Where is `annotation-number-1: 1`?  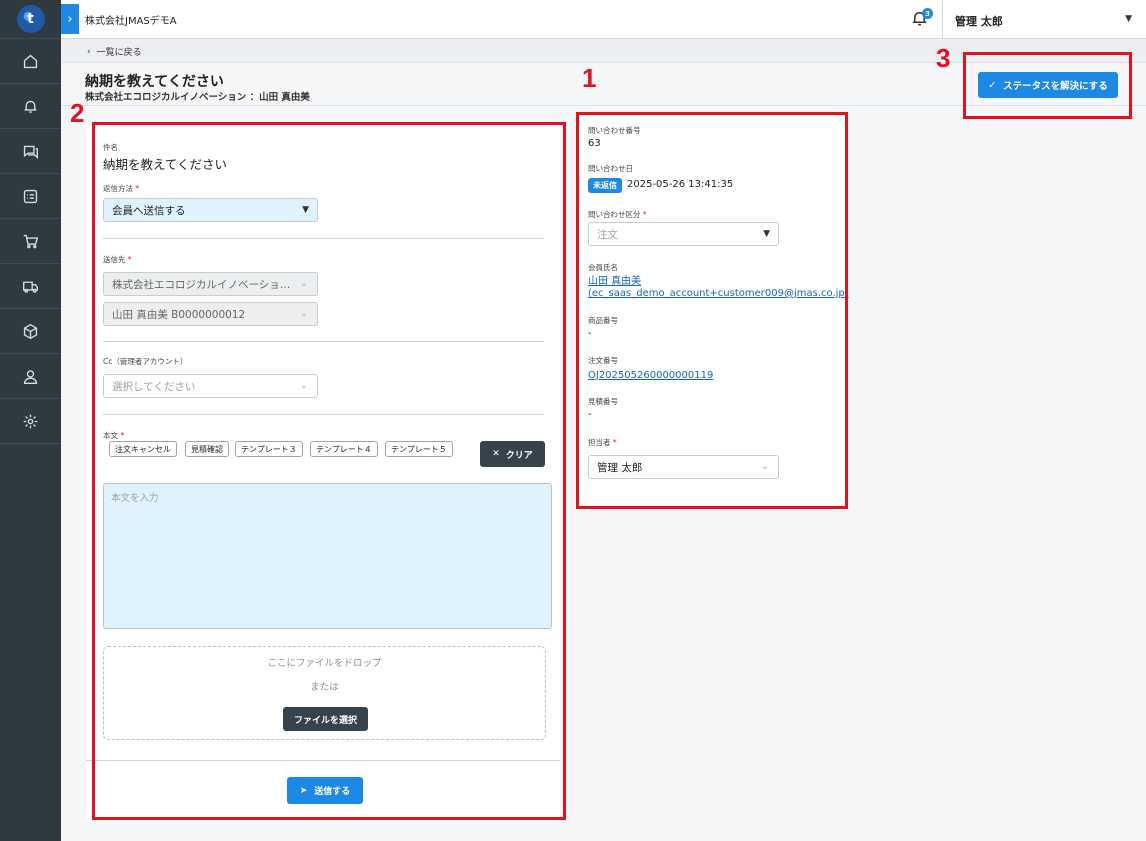 annotation-number-1: 1 is located at coordinates (589, 78).